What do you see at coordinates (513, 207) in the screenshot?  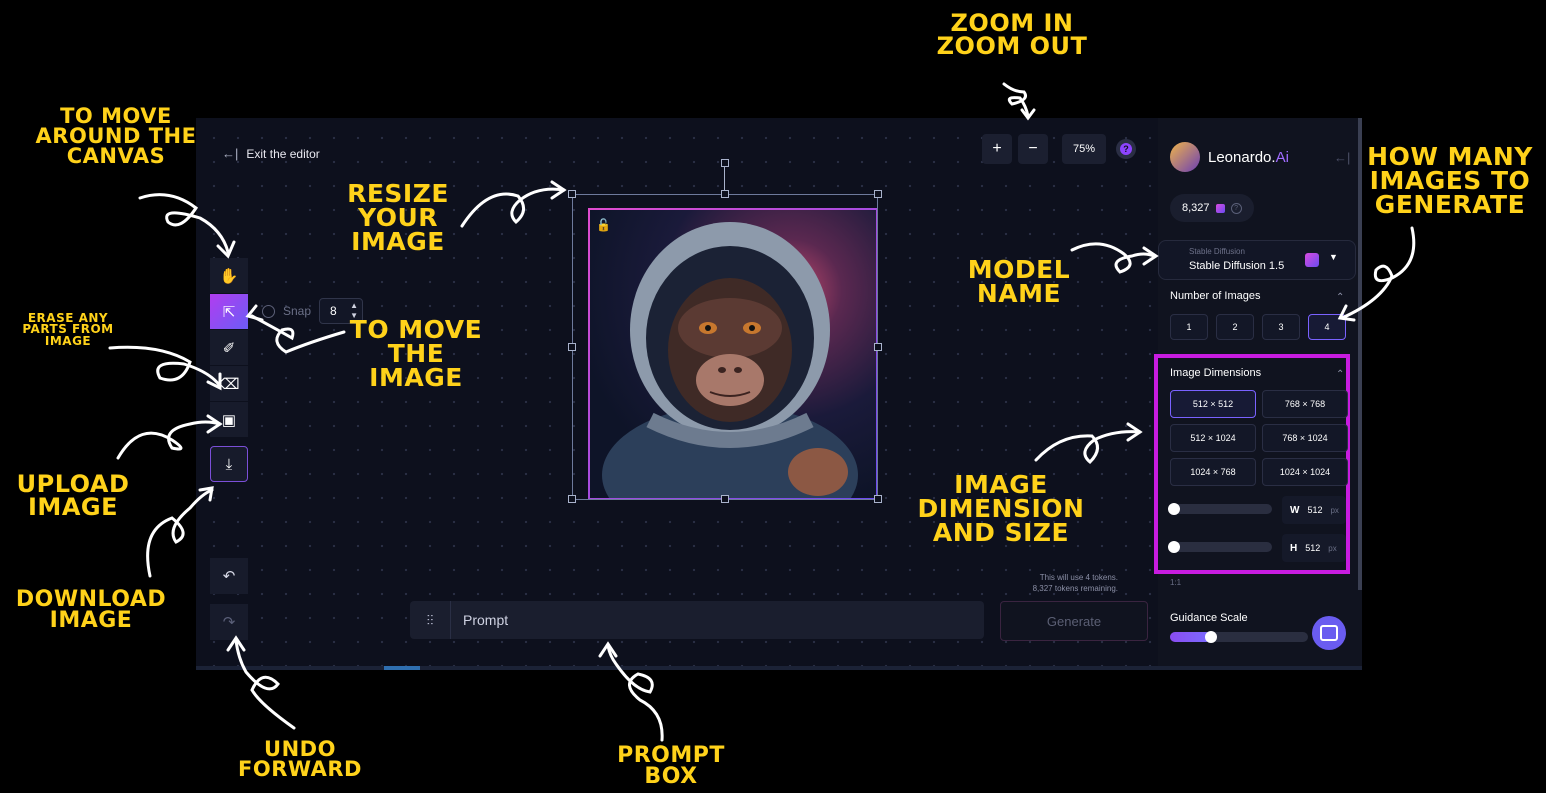 I see `arrow-resize` at bounding box center [513, 207].